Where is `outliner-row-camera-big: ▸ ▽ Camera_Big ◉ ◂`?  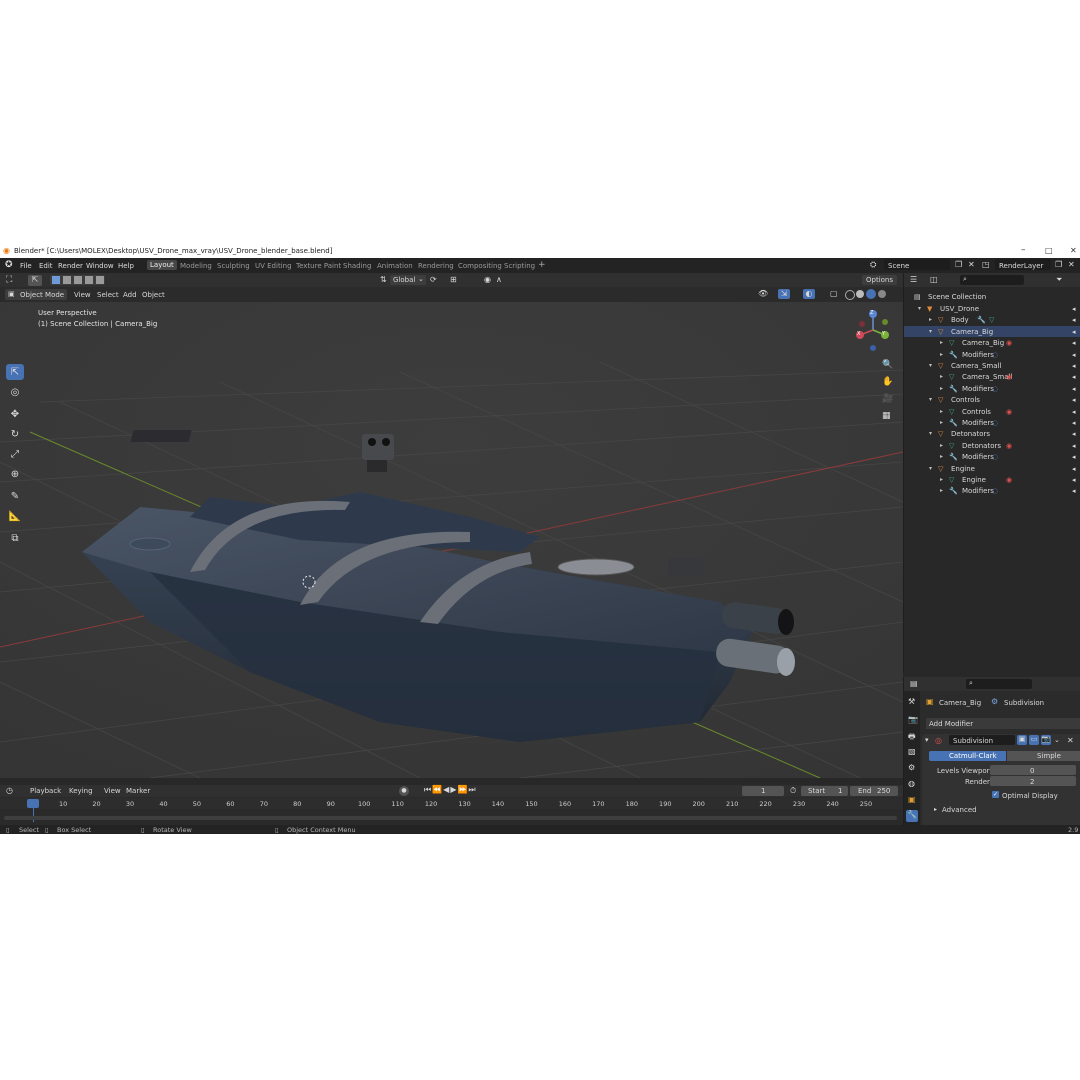
outliner-row-camera-big: ▸ ▽ Camera_Big ◉ ◂ is located at coordinates (992, 342).